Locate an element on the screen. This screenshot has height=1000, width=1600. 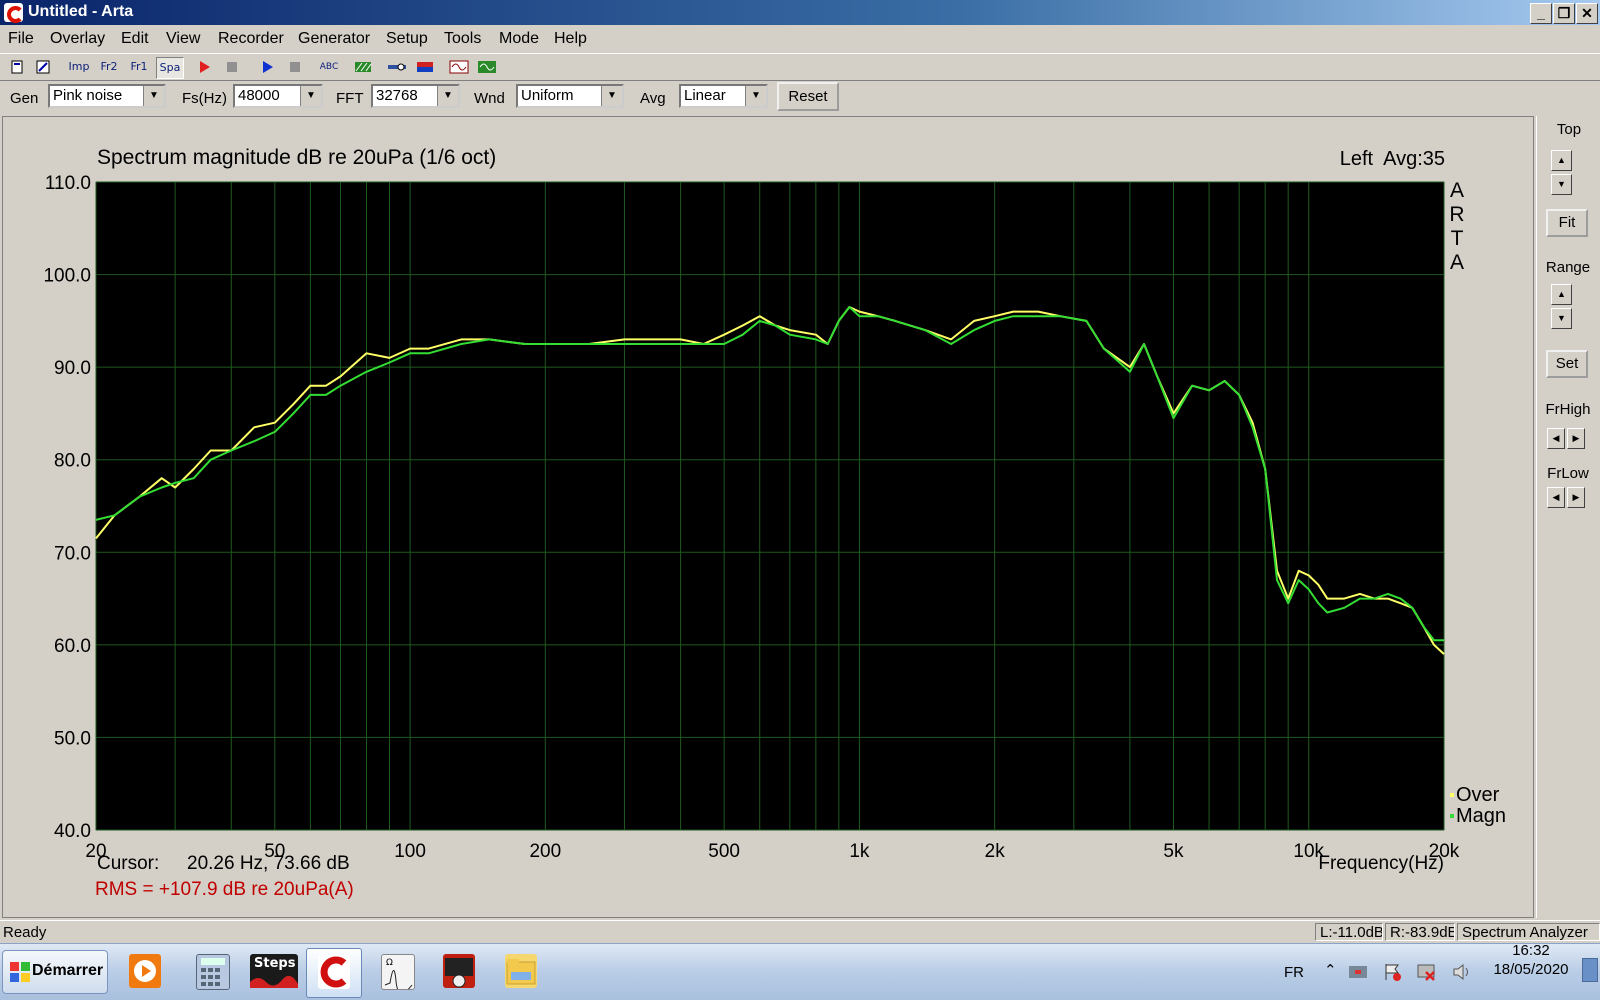
taskbar-calculator is located at coordinates (212, 972).